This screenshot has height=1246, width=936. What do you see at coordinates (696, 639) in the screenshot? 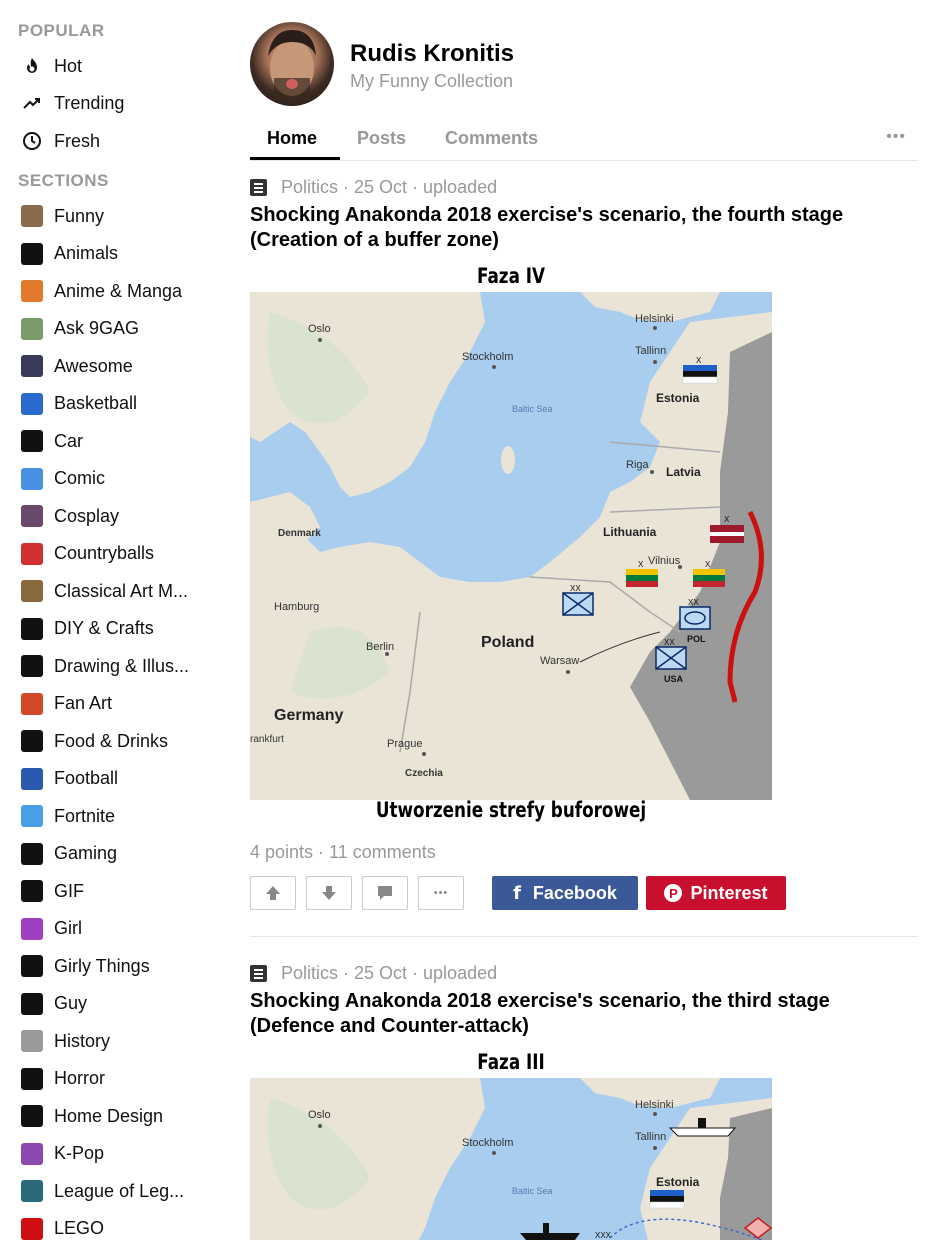
I see `svg-text: POL` at bounding box center [696, 639].